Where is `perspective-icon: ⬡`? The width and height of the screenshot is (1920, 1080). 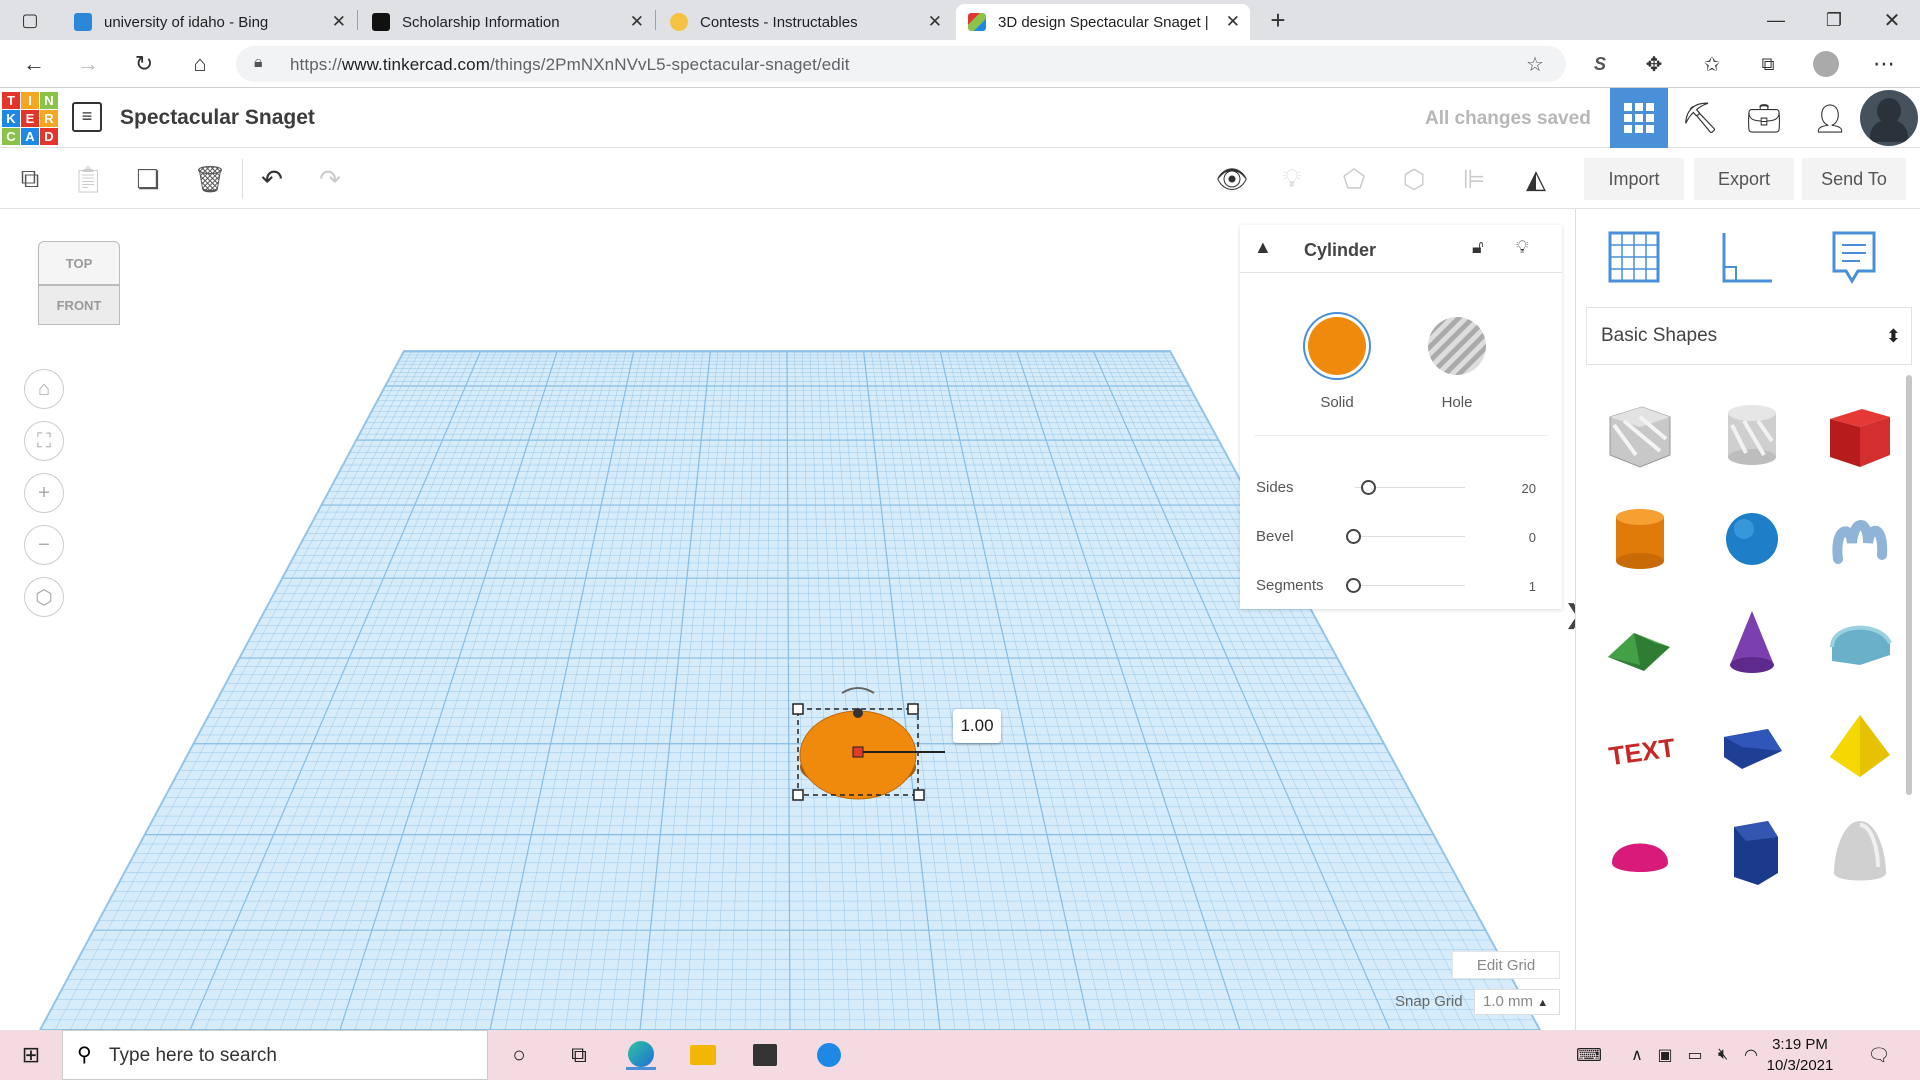 perspective-icon: ⬡ is located at coordinates (44, 597).